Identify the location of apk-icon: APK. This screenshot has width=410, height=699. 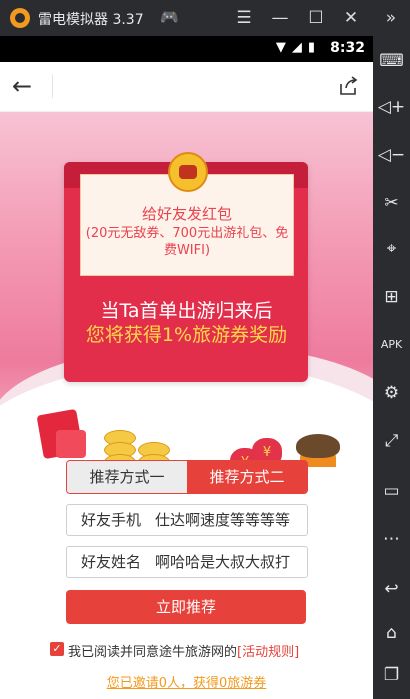
(391, 345).